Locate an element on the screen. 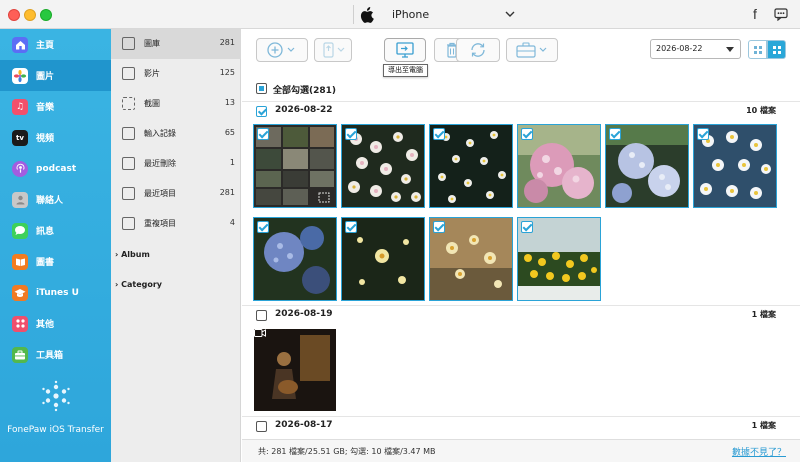 The width and height of the screenshot is (800, 462). add-icon is located at coordinates (281, 50).